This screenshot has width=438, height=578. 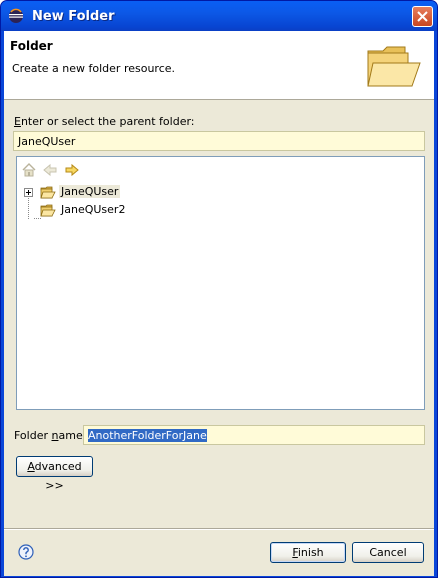 What do you see at coordinates (47, 141) in the screenshot?
I see `parent-folder-value: JaneQUser` at bounding box center [47, 141].